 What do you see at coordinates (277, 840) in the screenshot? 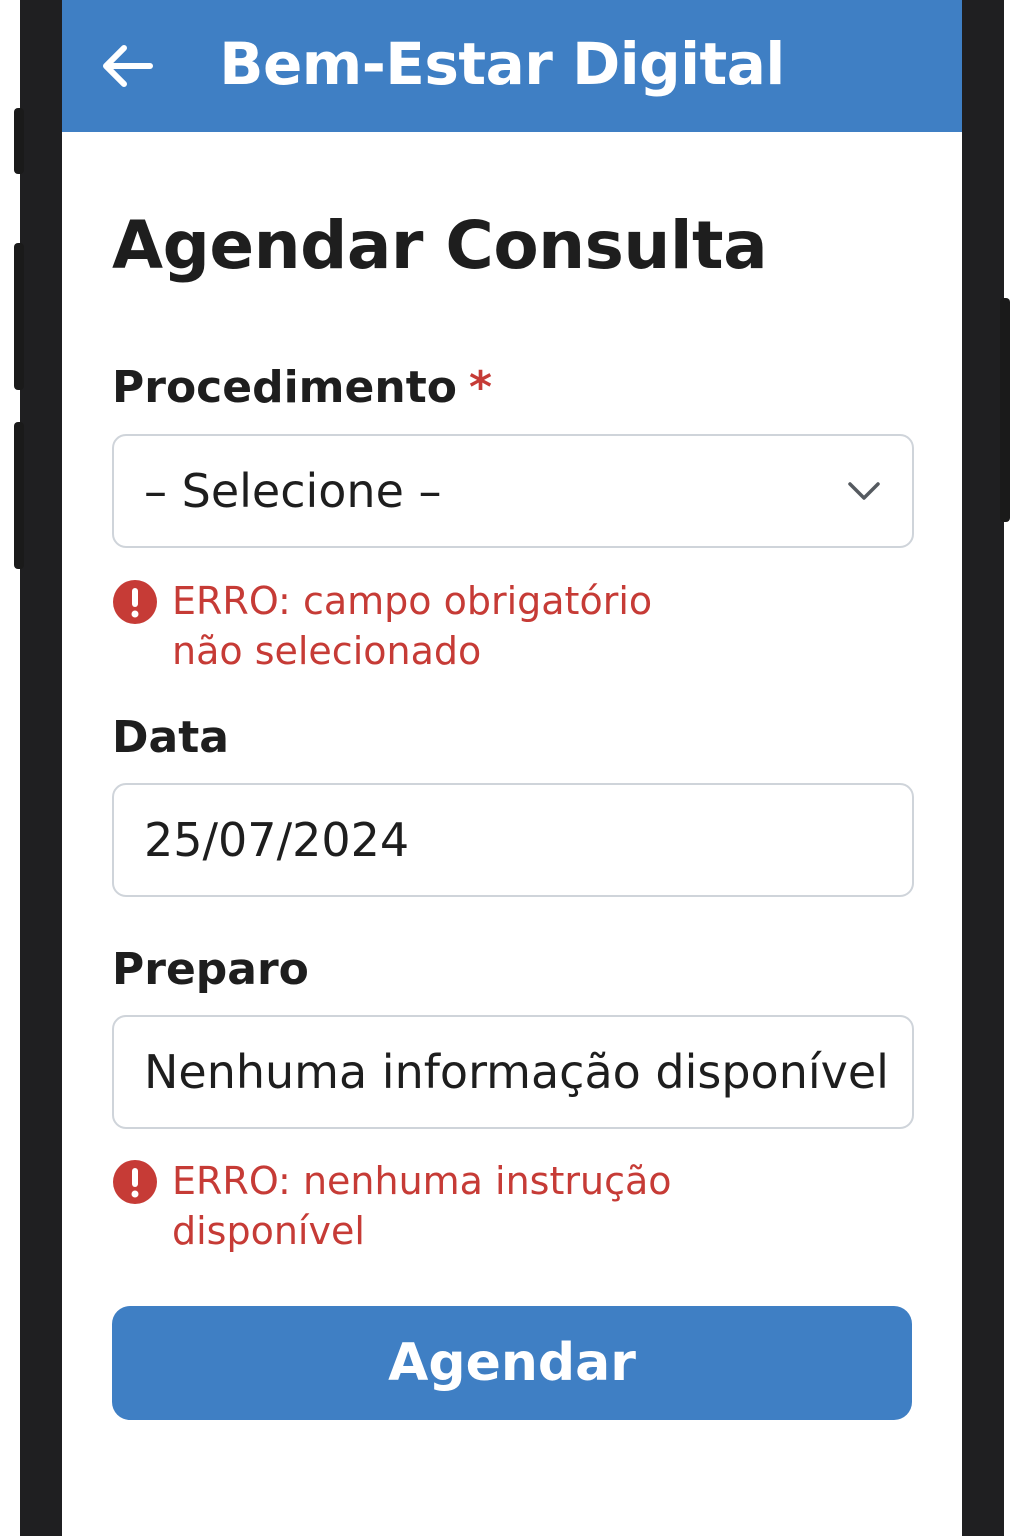
I see `data-input-value: 25/07/2024` at bounding box center [277, 840].